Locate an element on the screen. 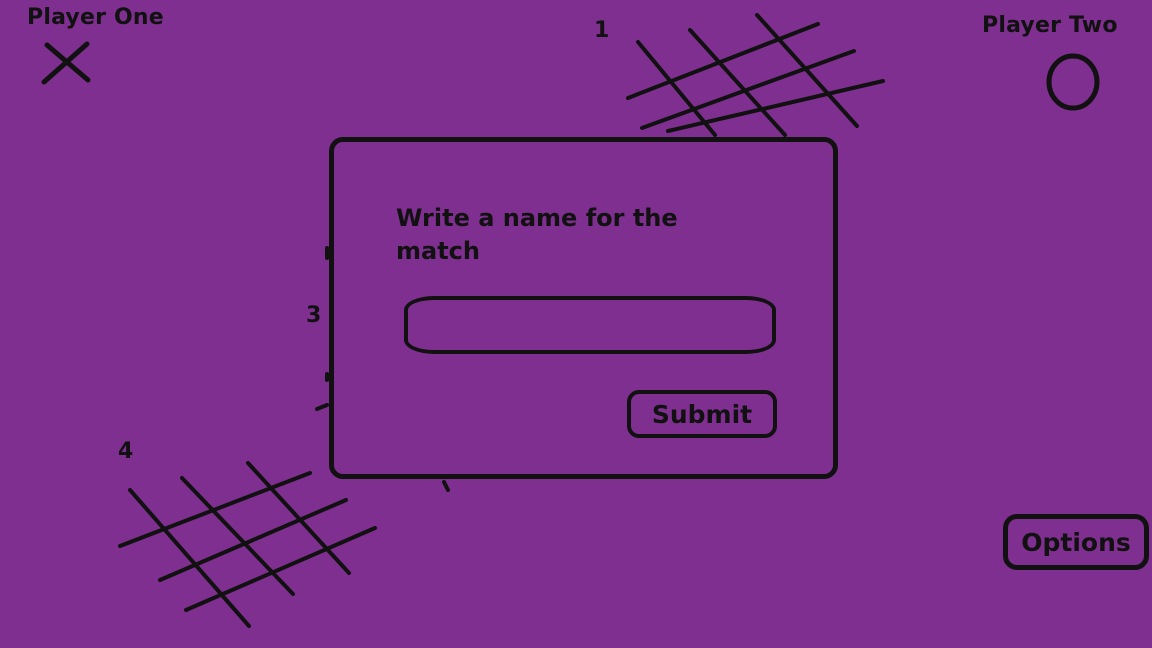 This screenshot has width=1152, height=648. options-button: Options is located at coordinates (1076, 542).